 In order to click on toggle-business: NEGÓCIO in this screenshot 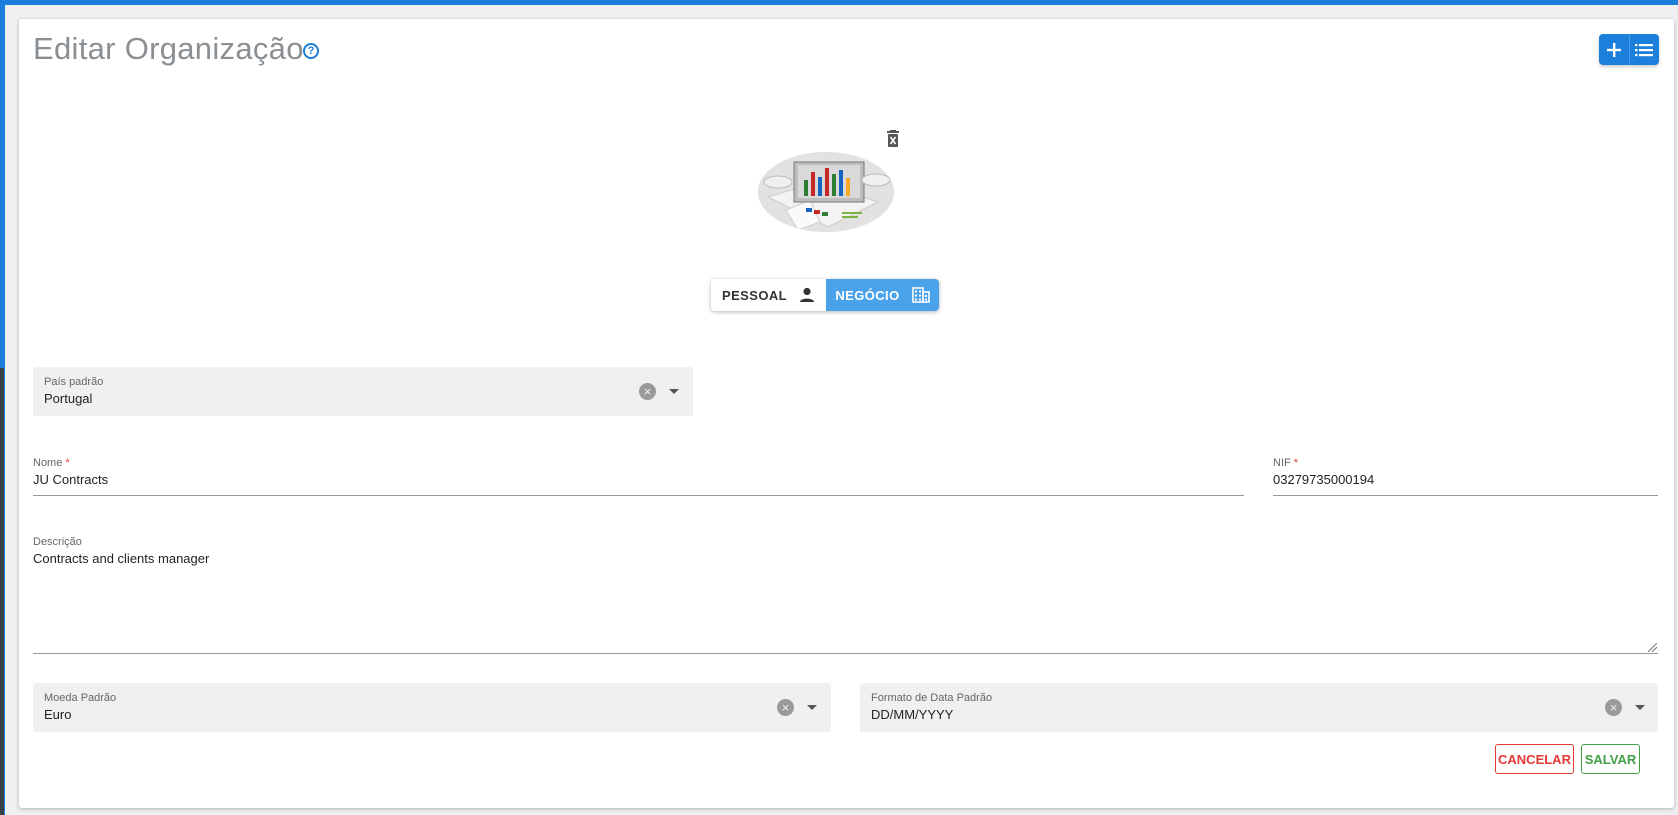, I will do `click(882, 295)`.